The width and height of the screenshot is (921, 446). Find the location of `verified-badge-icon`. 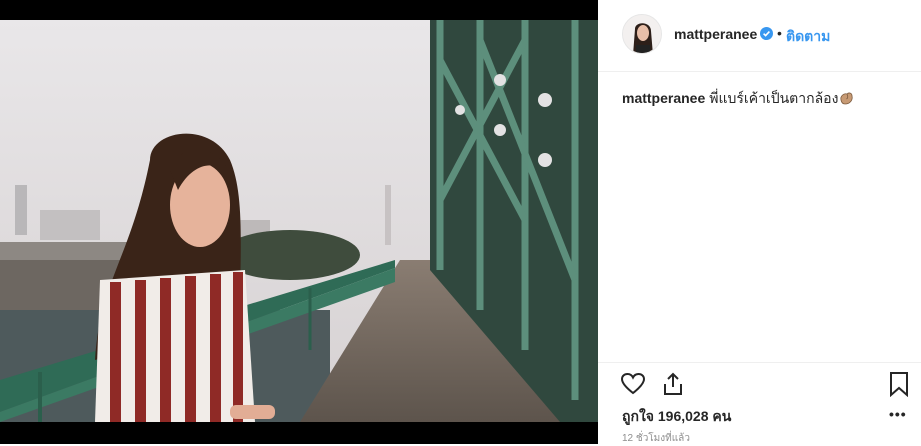

verified-badge-icon is located at coordinates (766, 33).